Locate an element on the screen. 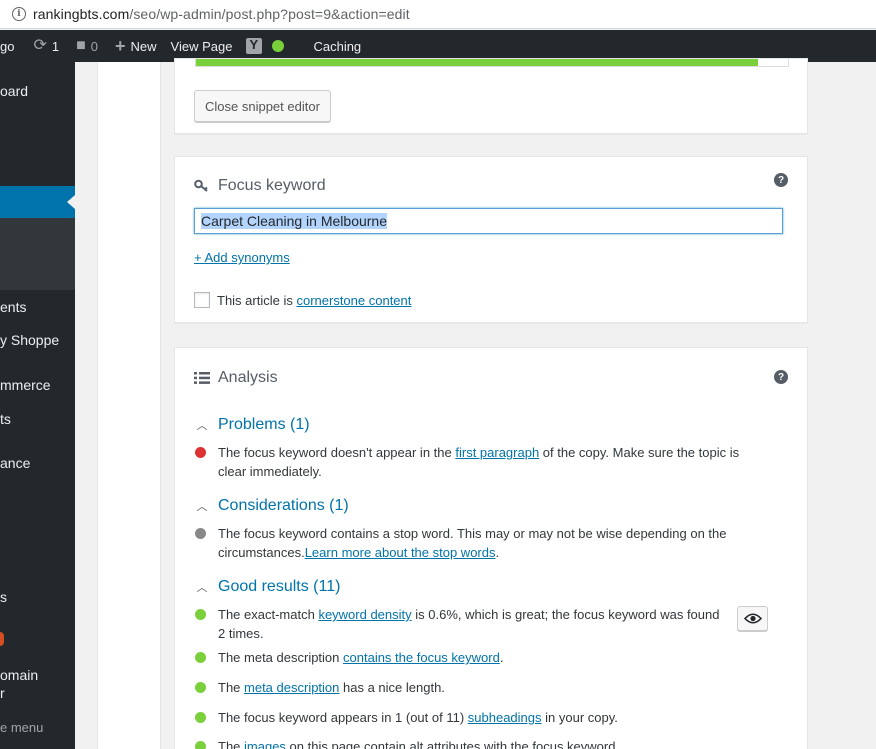 The width and height of the screenshot is (876, 749). collapse-menu-button: e menu is located at coordinates (37, 727).